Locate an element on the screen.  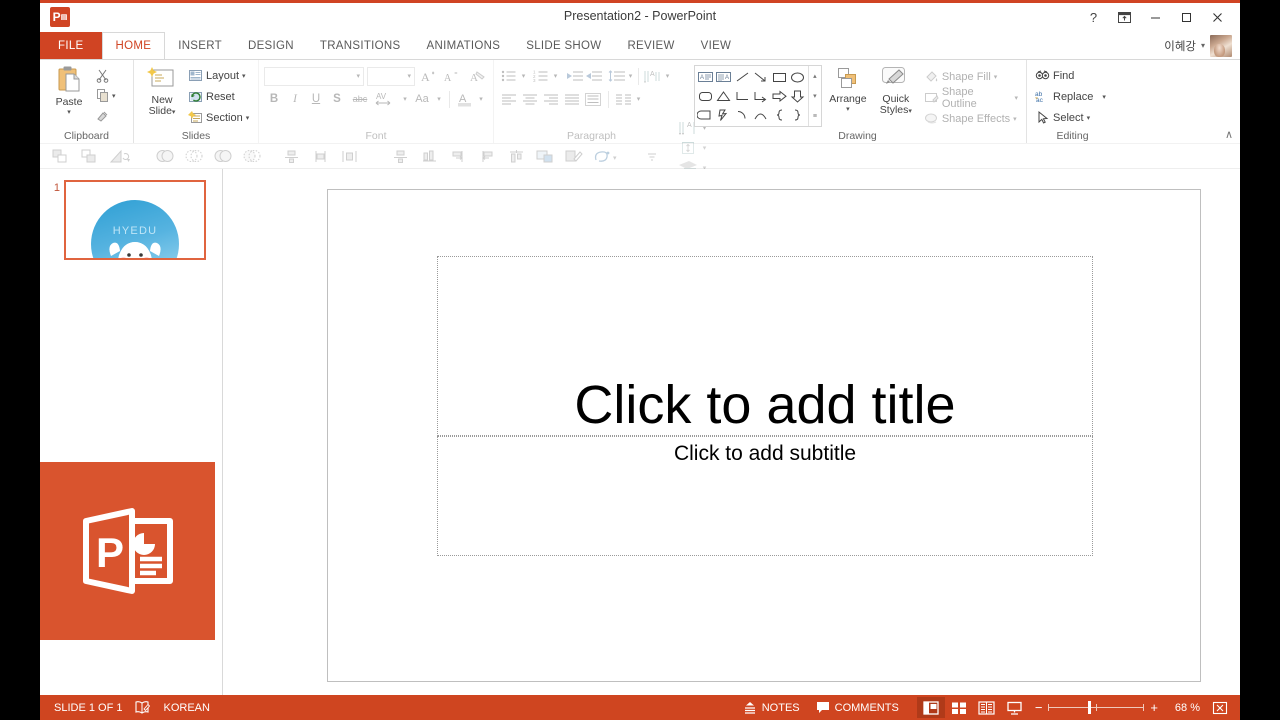
align-middle-icon is located at coordinates (320, 156).